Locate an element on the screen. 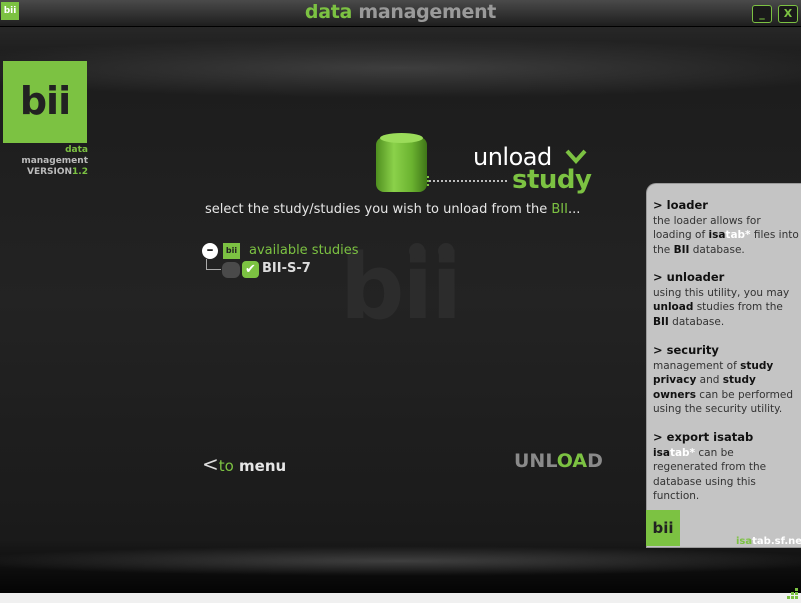  export-tab: tab* is located at coordinates (682, 452).